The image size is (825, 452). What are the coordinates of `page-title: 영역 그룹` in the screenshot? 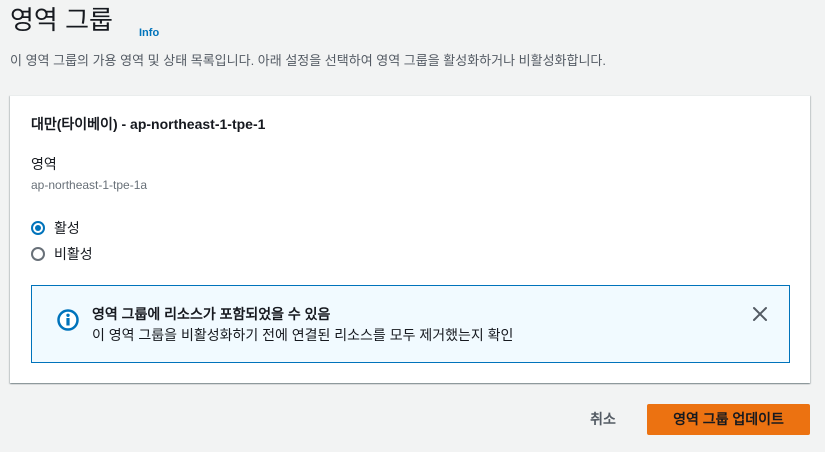 It's located at (61, 20).